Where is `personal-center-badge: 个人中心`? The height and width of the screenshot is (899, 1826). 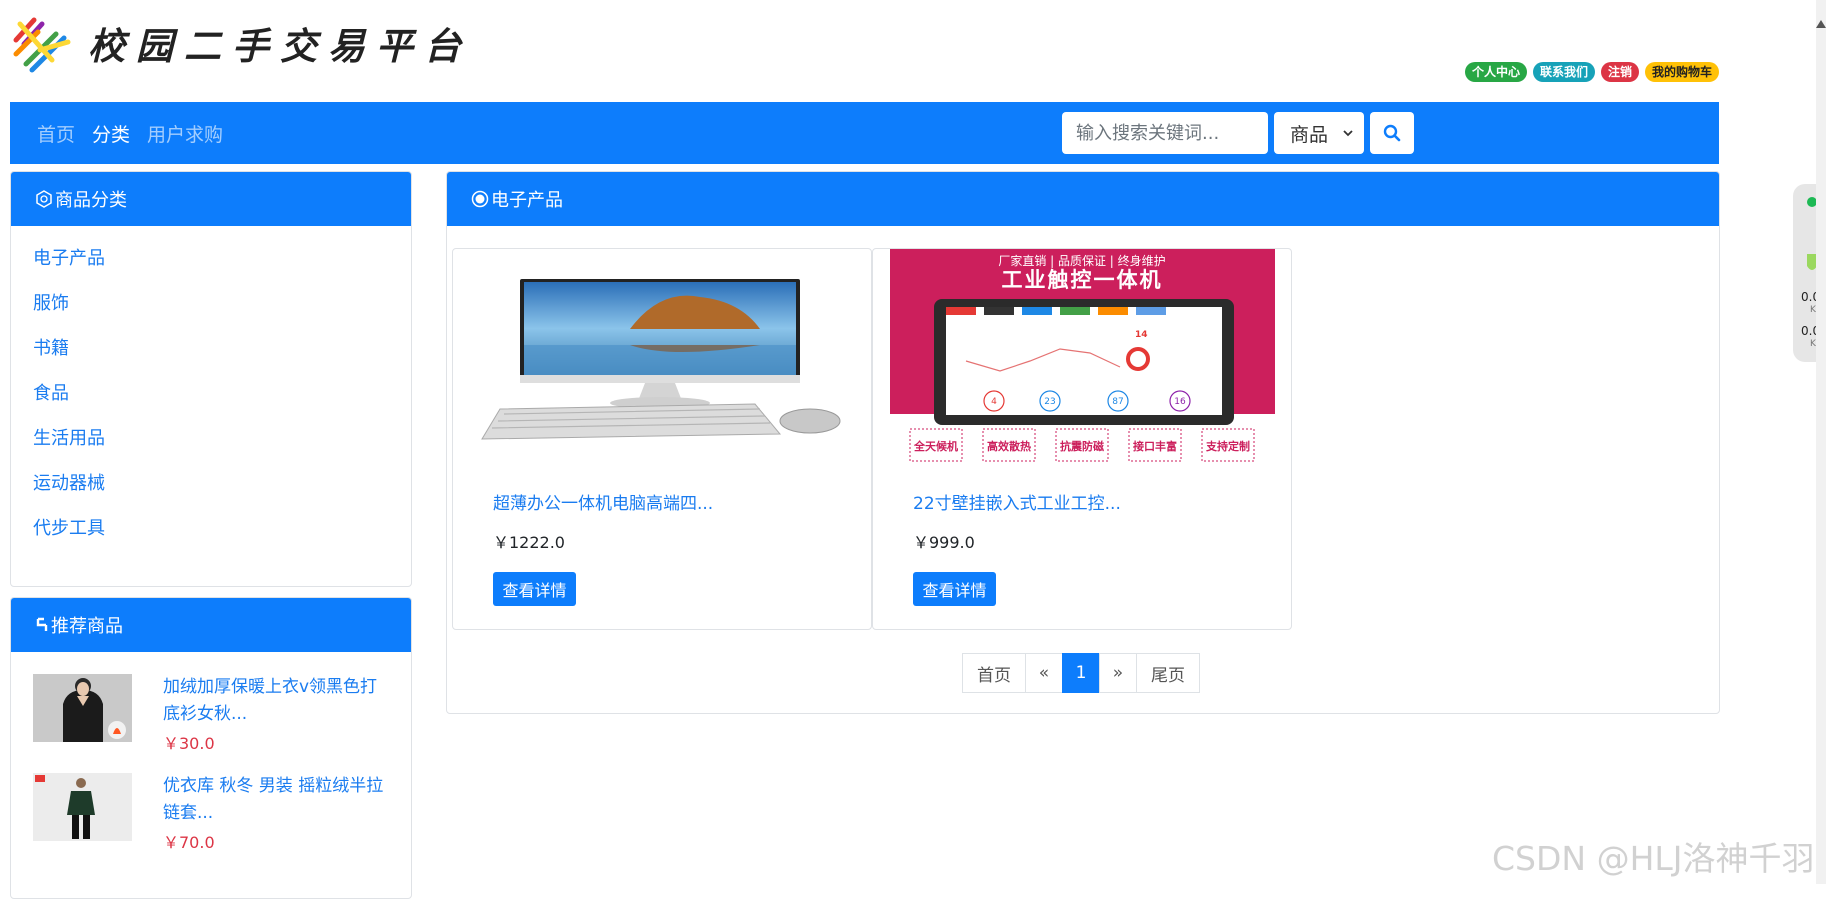
personal-center-badge: 个人中心 is located at coordinates (1495, 72).